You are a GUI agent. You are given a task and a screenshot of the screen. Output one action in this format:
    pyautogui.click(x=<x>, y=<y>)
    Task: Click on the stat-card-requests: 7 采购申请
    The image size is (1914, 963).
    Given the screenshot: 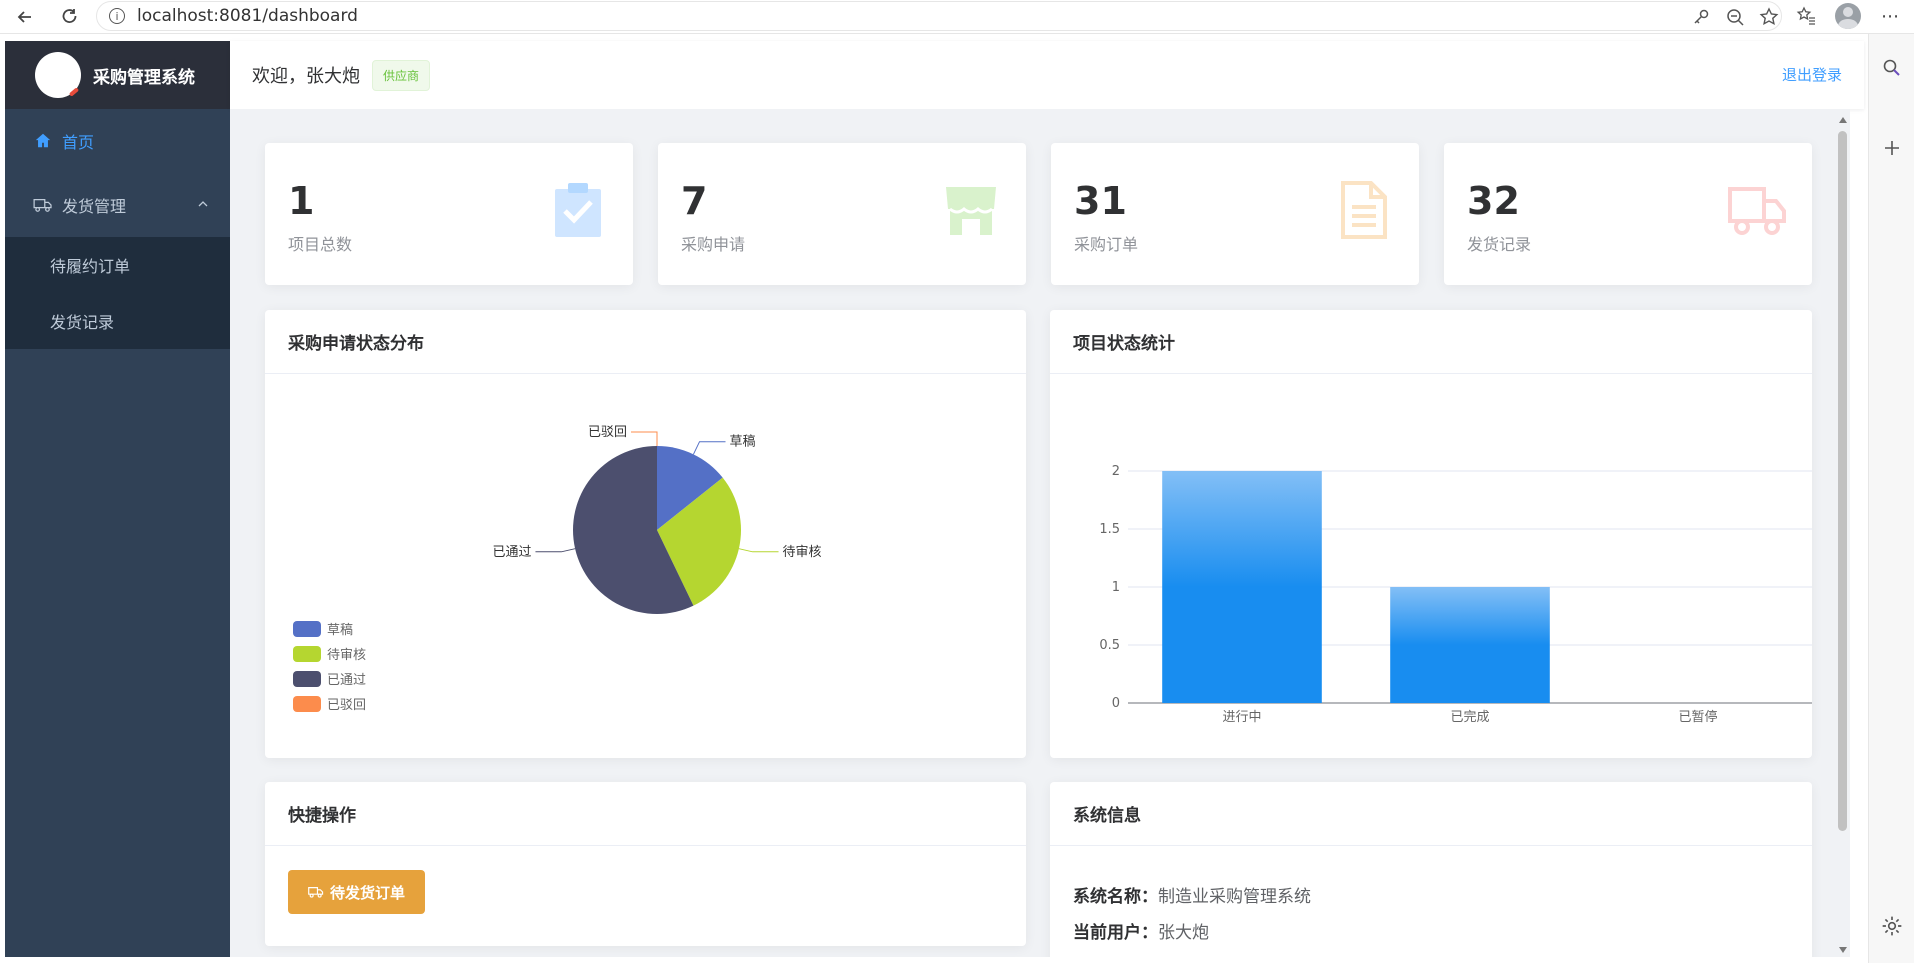 What is the action you would take?
    pyautogui.click(x=842, y=214)
    